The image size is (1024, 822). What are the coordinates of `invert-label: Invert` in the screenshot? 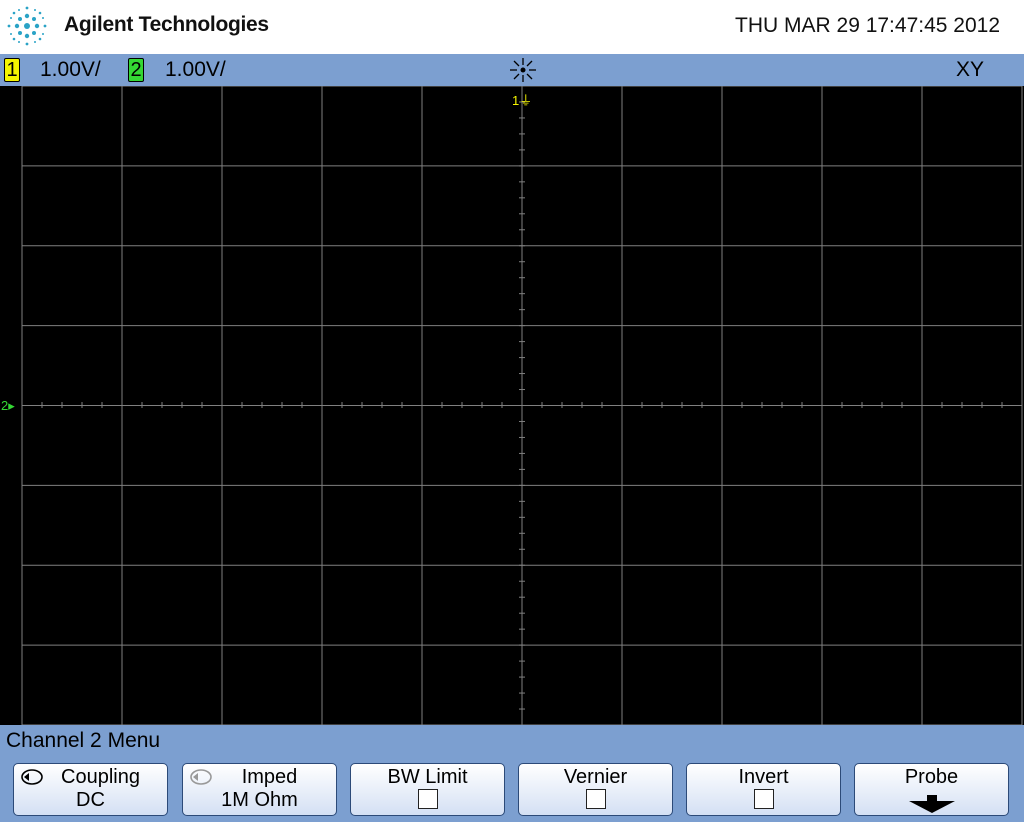 It's located at (763, 777).